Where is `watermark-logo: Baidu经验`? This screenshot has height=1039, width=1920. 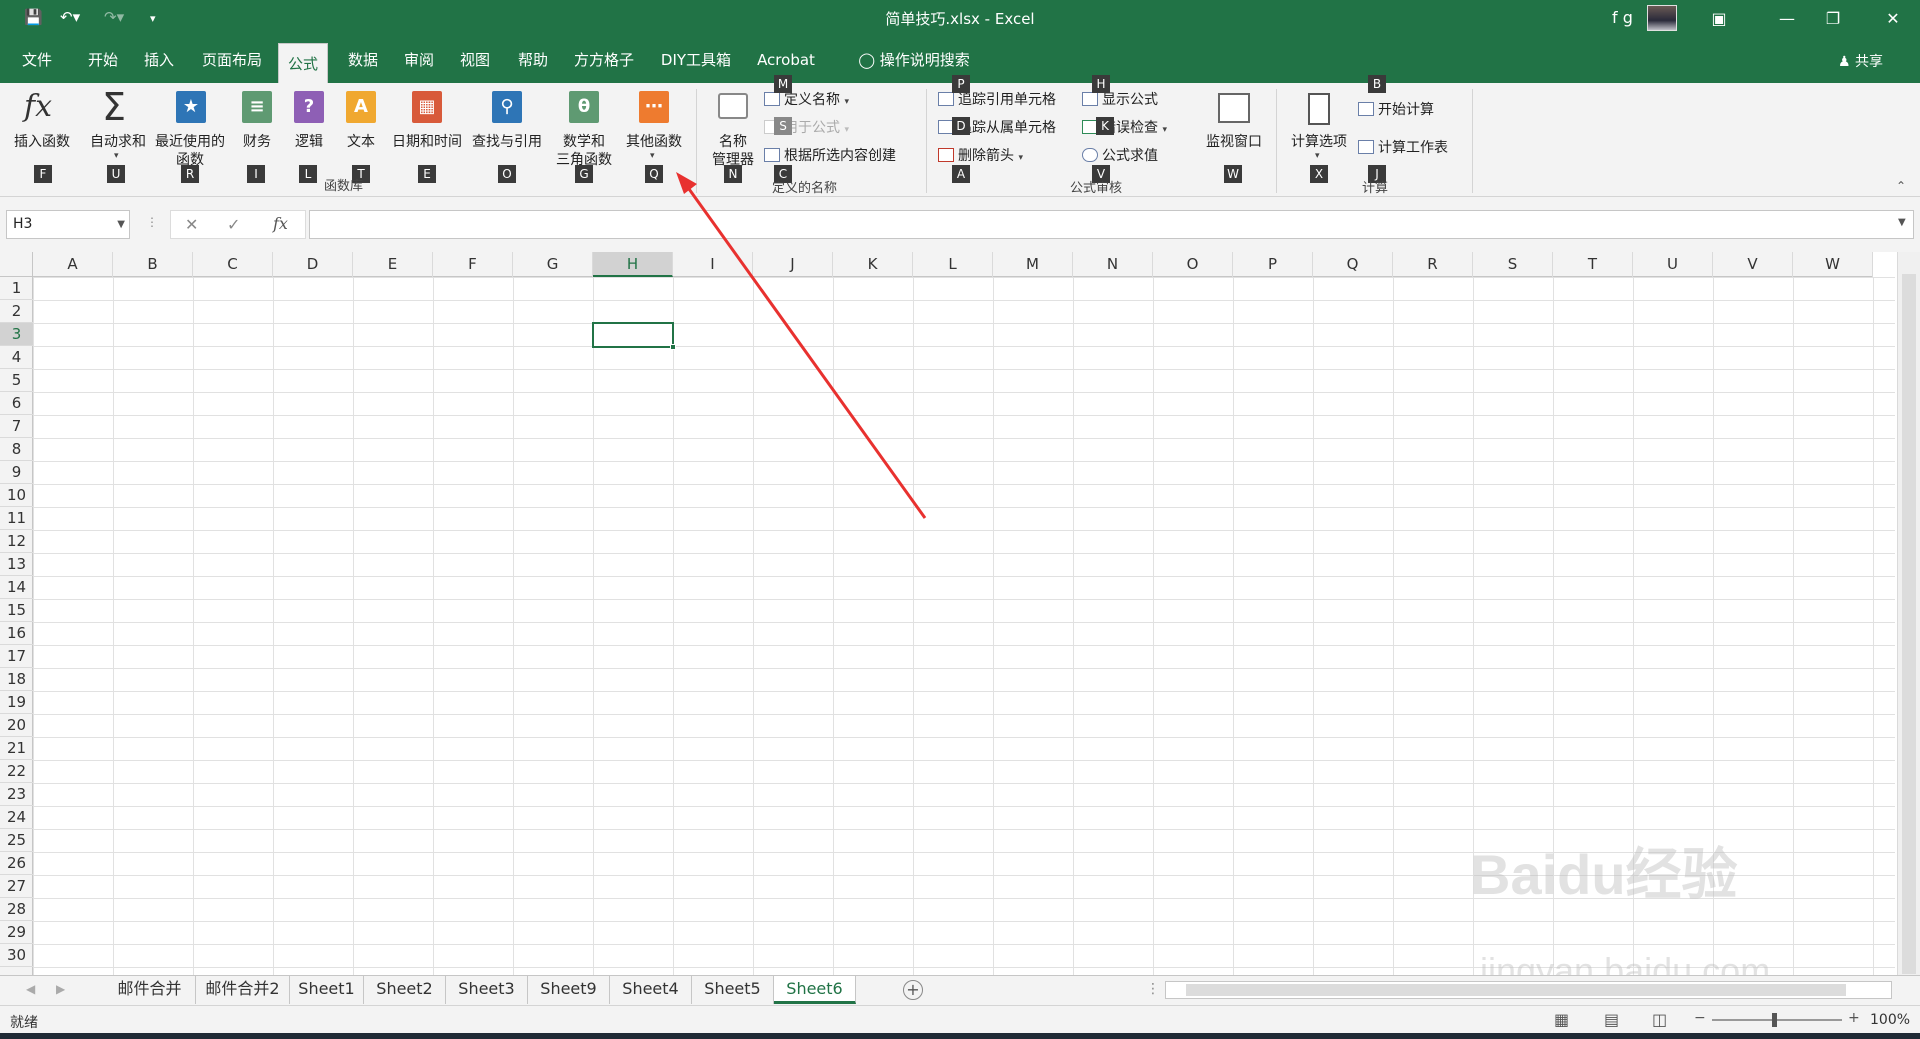
watermark-logo: Baidu经验 is located at coordinates (1604, 874).